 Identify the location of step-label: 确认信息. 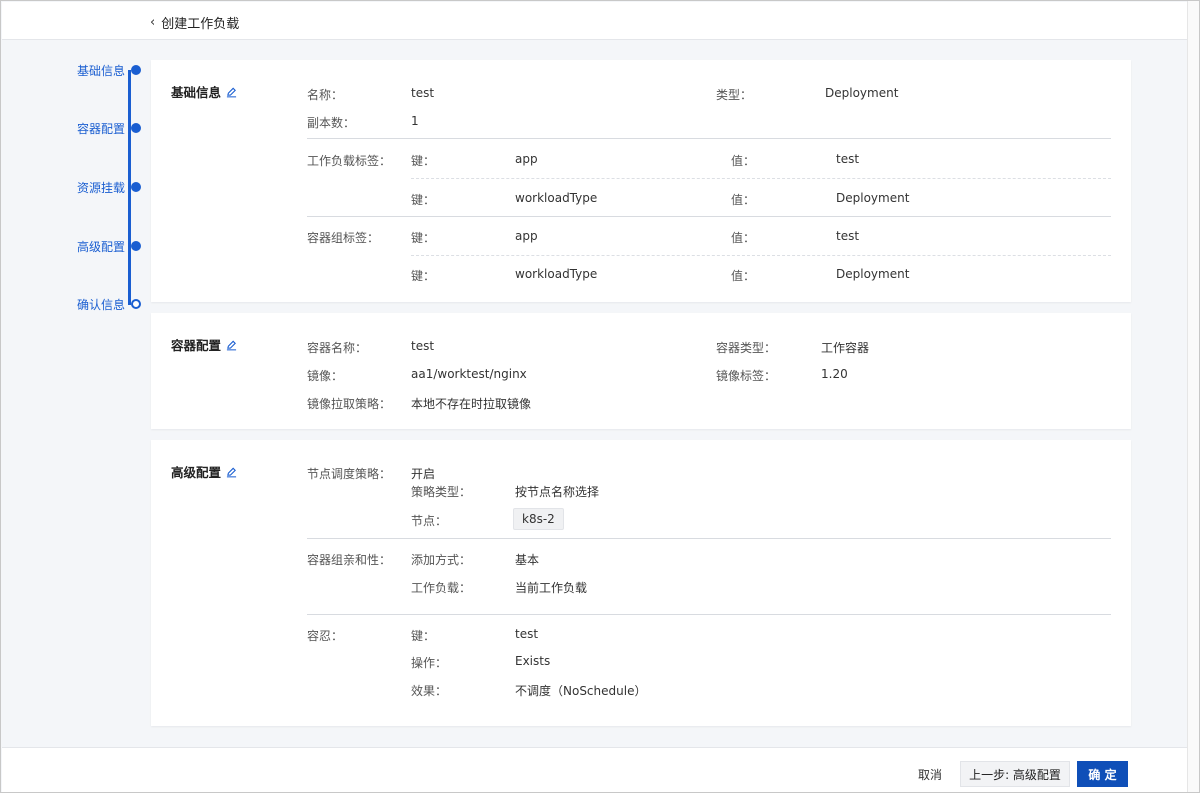
(100, 304).